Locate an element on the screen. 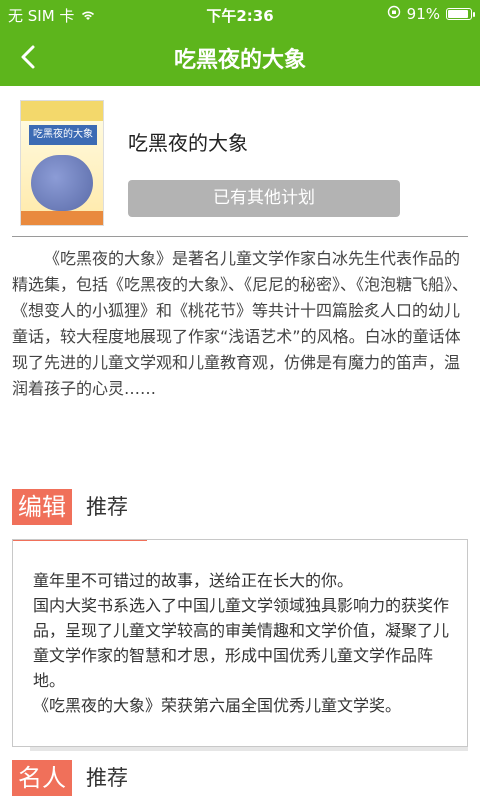 Image resolution: width=480 pixels, height=800 pixels. celebrity-recommend-header: 名人 推荐 is located at coordinates (70, 778).